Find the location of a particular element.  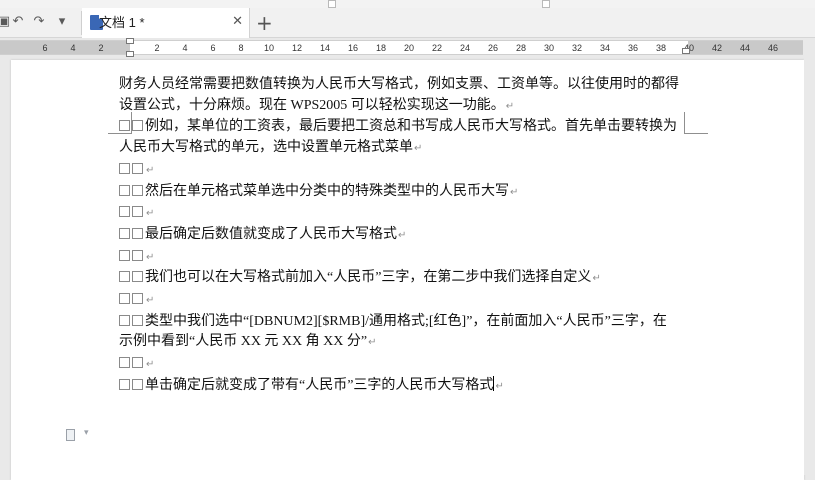

ruler-tick-label: 12 is located at coordinates (297, 48).